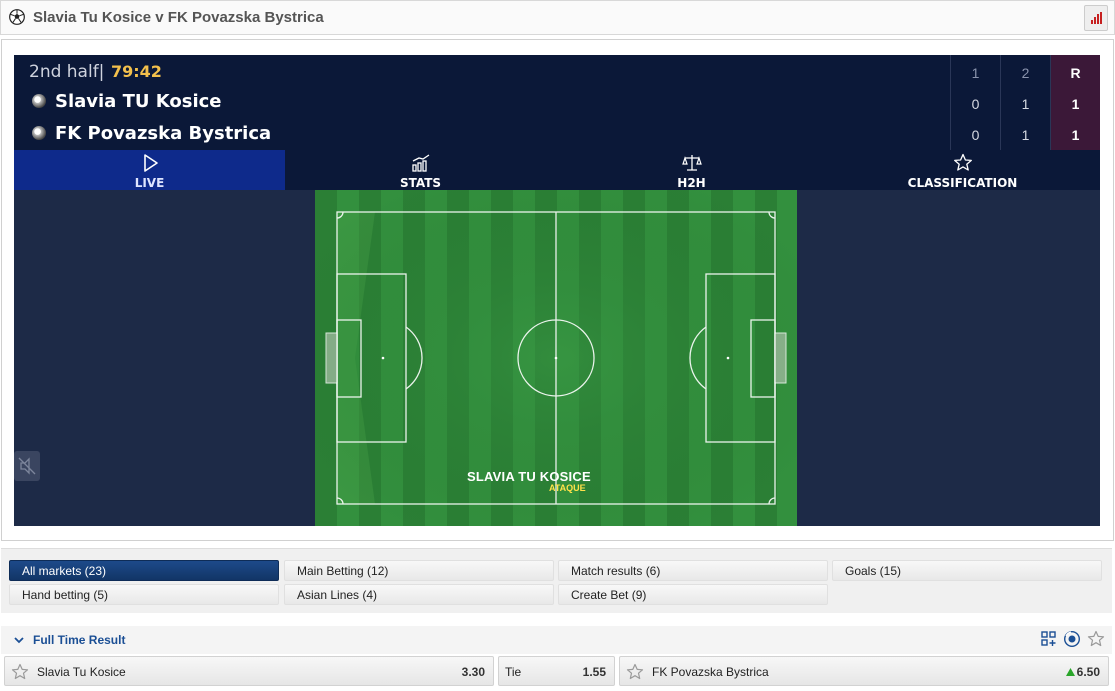 Image resolution: width=1115 pixels, height=691 pixels. Describe the element at coordinates (473, 672) in the screenshot. I see `odd-price: 3.30` at that location.